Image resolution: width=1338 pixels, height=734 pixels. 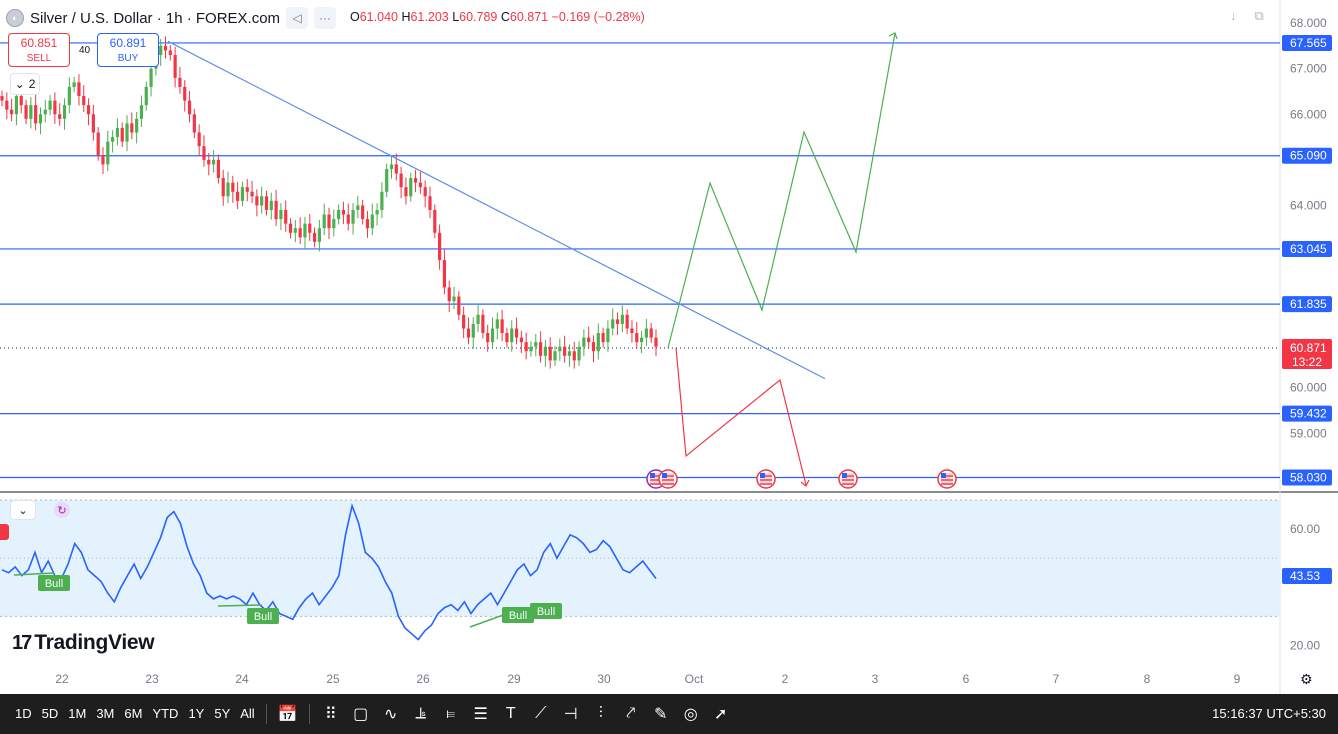 What do you see at coordinates (481, 714) in the screenshot?
I see `fib-retracement-icon: ☰` at bounding box center [481, 714].